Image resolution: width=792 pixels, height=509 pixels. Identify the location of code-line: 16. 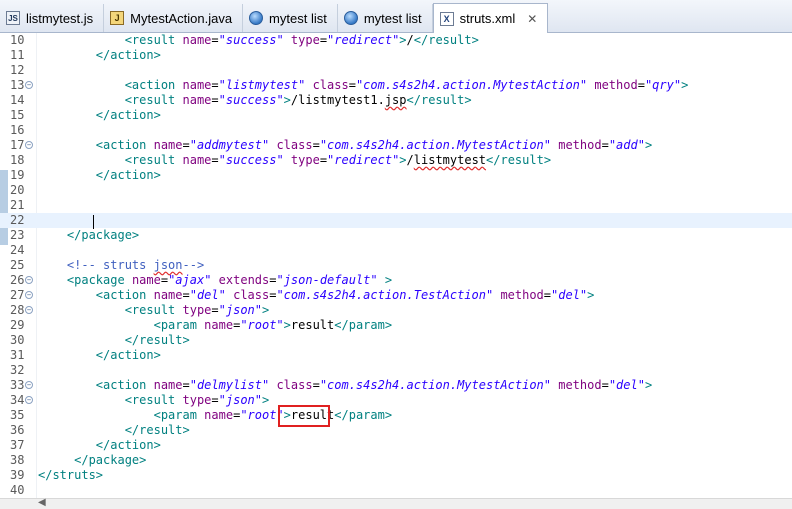
(396, 130).